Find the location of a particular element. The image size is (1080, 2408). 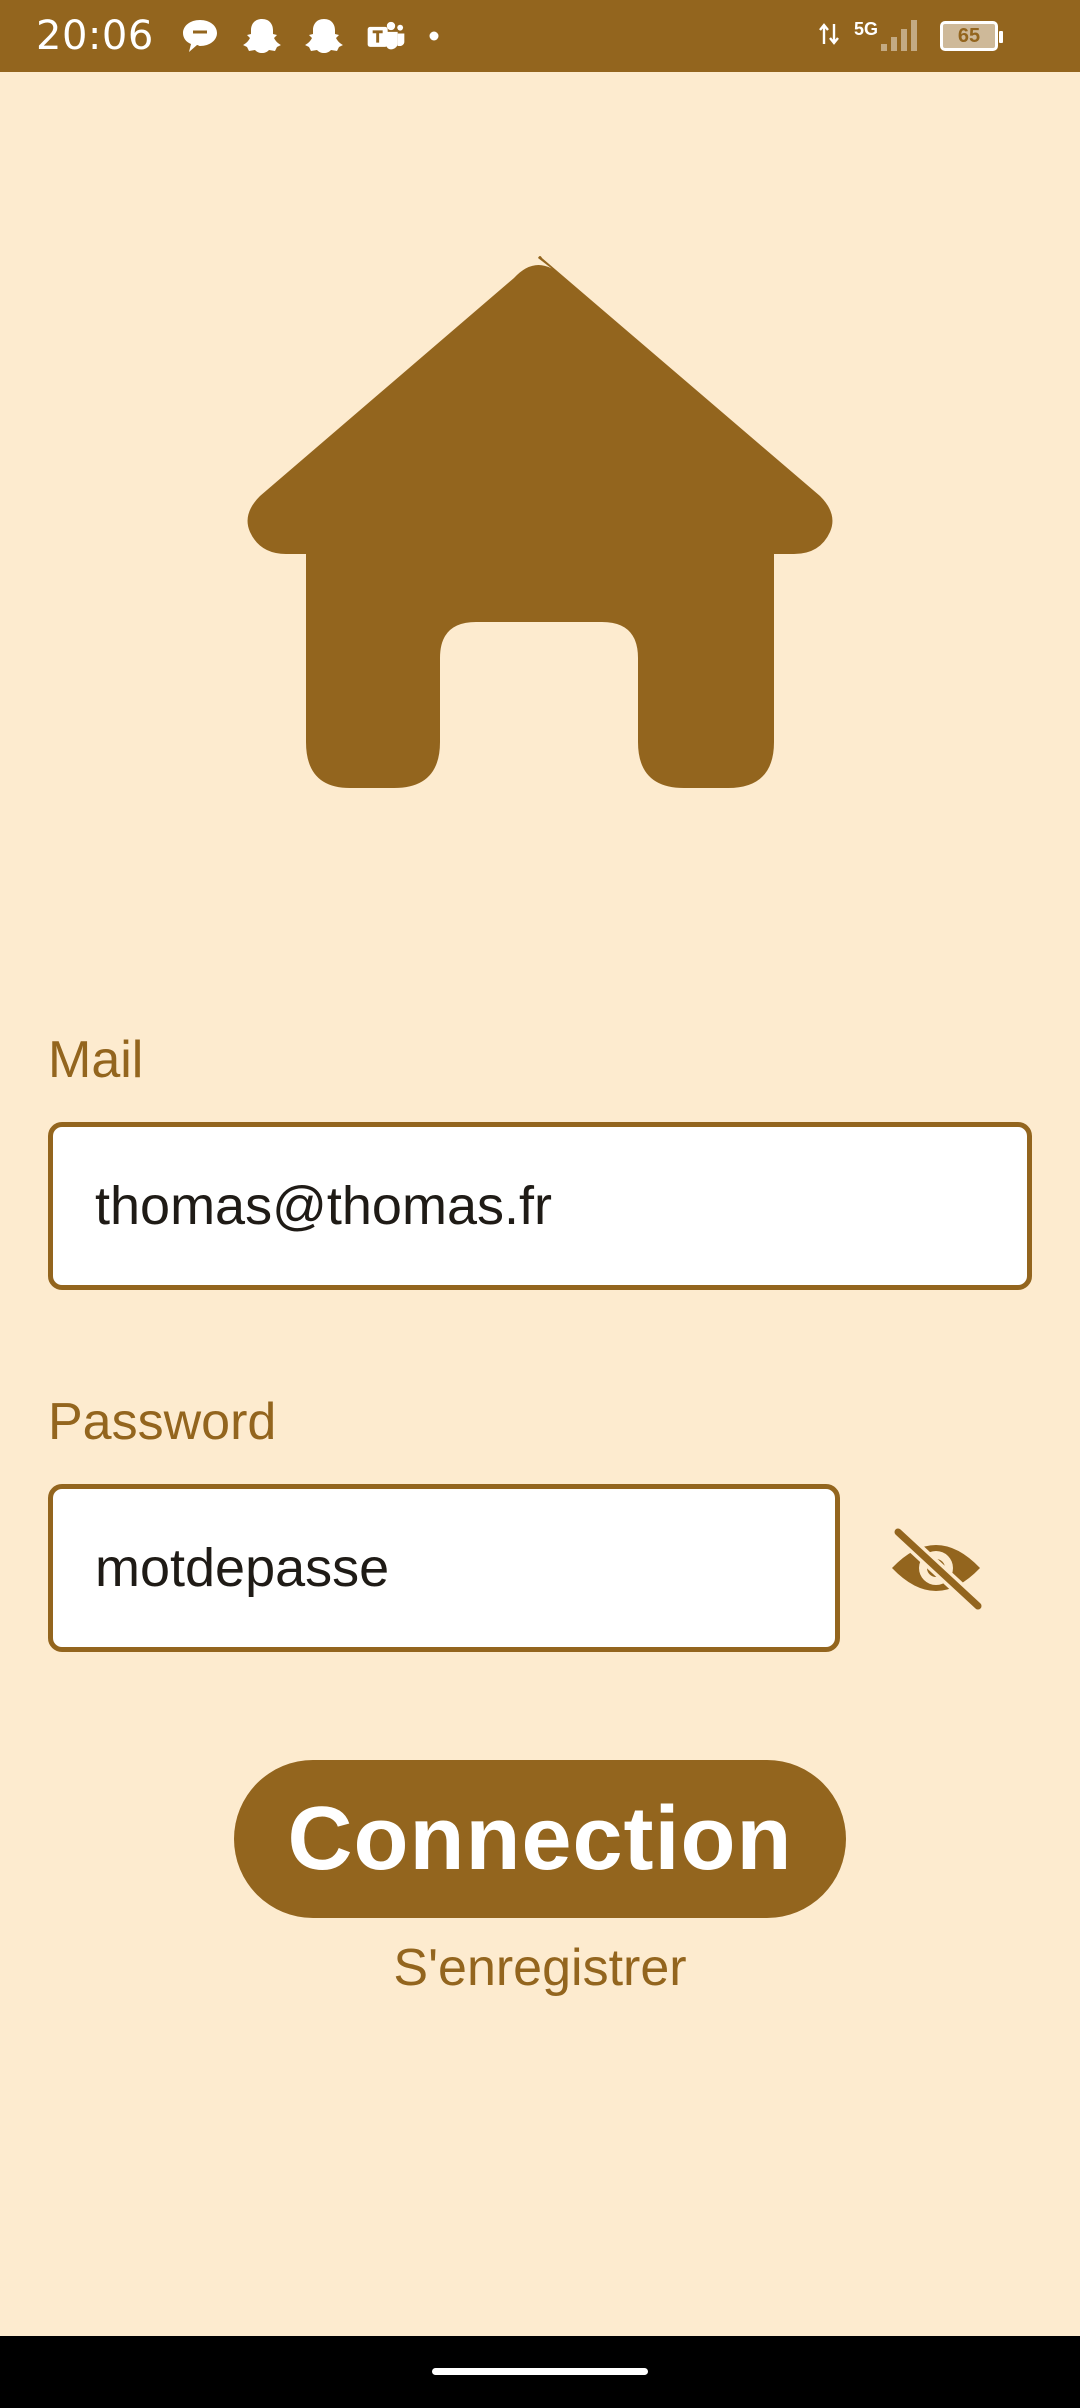

notification-icons is located at coordinates (310, 36).